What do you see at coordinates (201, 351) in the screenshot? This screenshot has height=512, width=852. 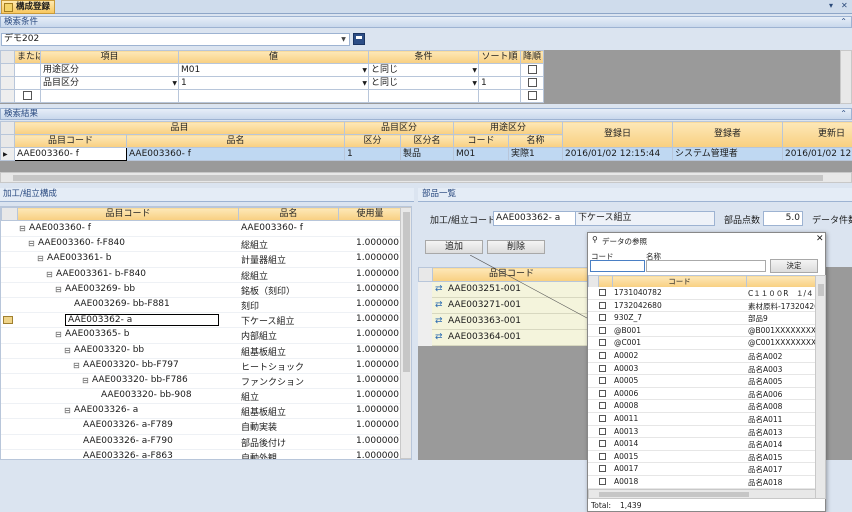 I see `tree-row: ⊟ AAE003320- bb 組基板組立 1.000000` at bounding box center [201, 351].